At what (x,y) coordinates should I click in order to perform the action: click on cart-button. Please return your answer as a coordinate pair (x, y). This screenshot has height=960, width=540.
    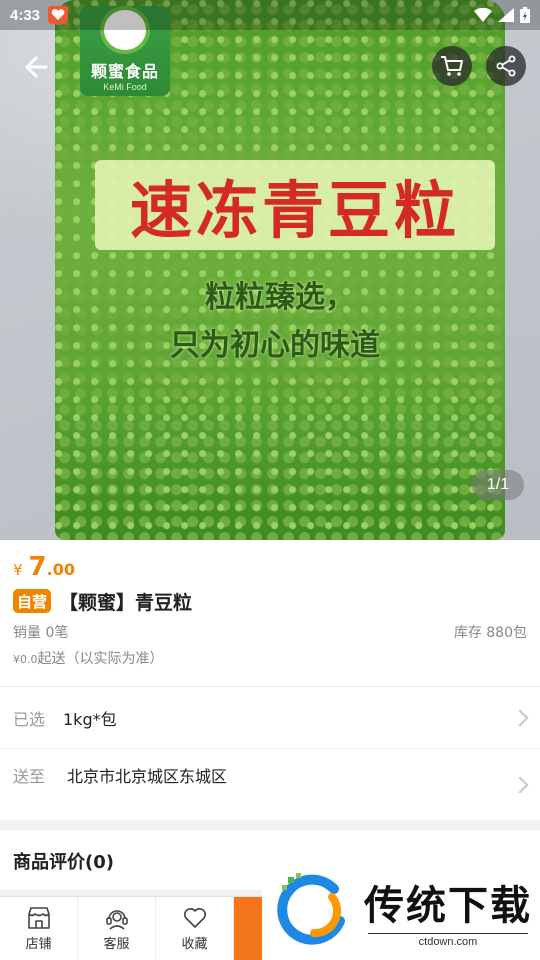
    Looking at the image, I should click on (452, 66).